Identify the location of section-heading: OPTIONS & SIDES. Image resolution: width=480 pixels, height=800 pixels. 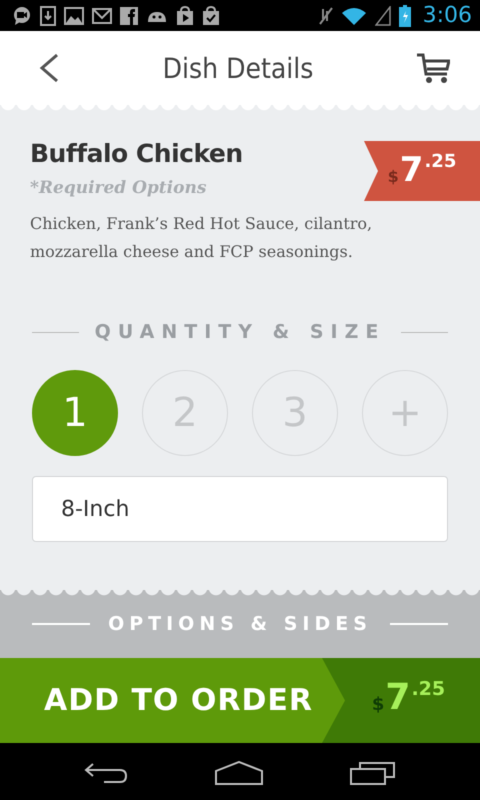
(240, 624).